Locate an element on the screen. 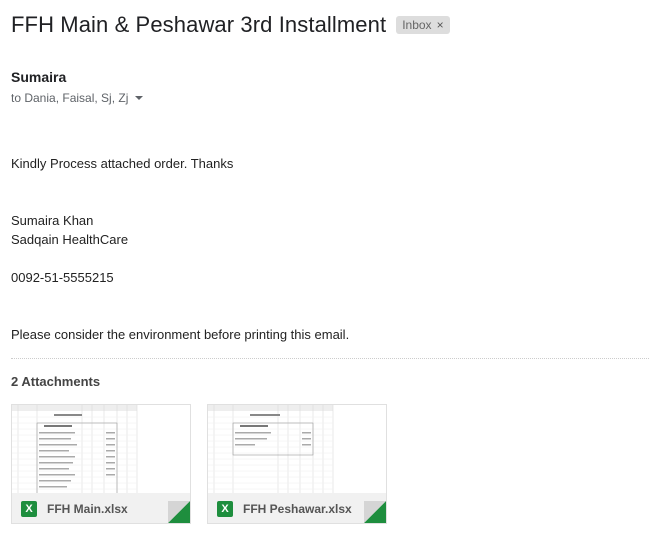 Image resolution: width=650 pixels, height=560 pixels. inbox-label-chip: Inbox × is located at coordinates (423, 25).